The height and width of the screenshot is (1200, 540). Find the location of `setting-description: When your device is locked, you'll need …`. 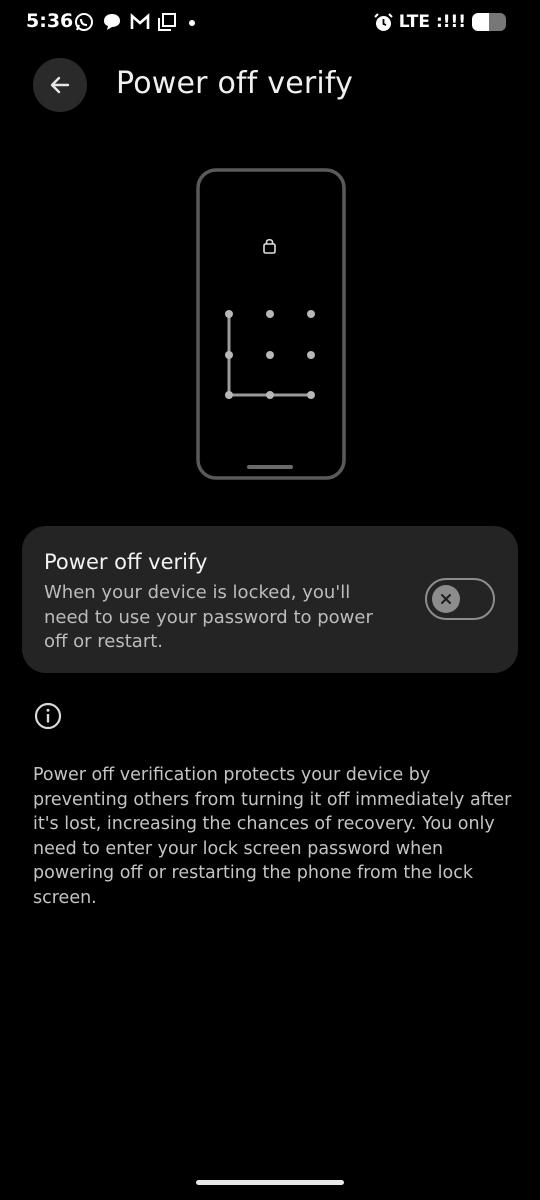

setting-description: When your device is locked, you'll need … is located at coordinates (208, 617).